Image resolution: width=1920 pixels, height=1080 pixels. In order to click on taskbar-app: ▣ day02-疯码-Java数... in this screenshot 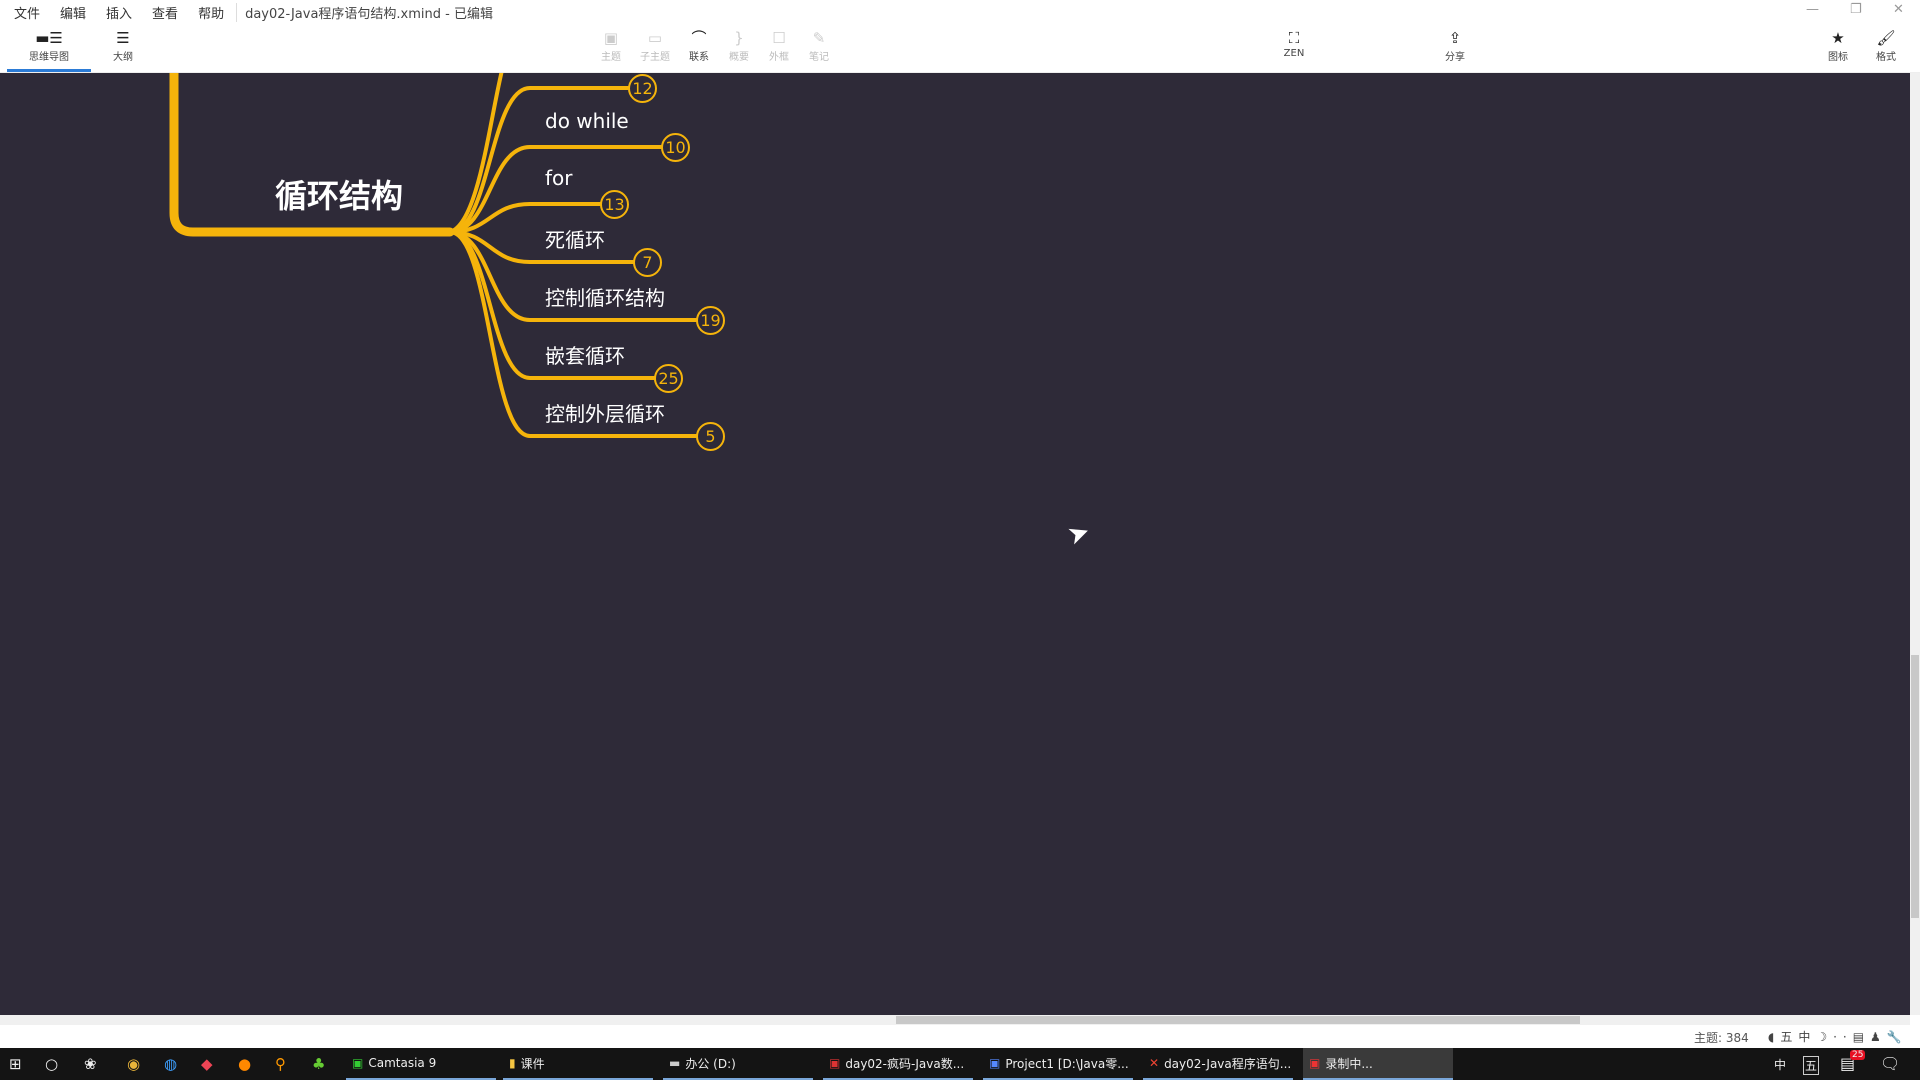, I will do `click(898, 1064)`.